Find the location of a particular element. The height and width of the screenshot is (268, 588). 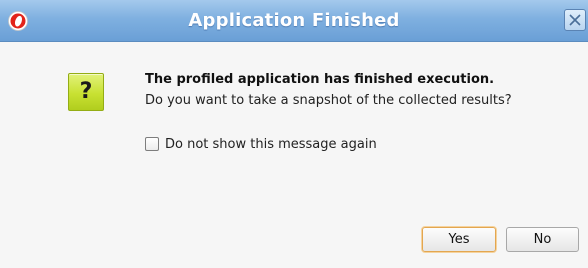

do-not-show-again-checkbox is located at coordinates (152, 144).